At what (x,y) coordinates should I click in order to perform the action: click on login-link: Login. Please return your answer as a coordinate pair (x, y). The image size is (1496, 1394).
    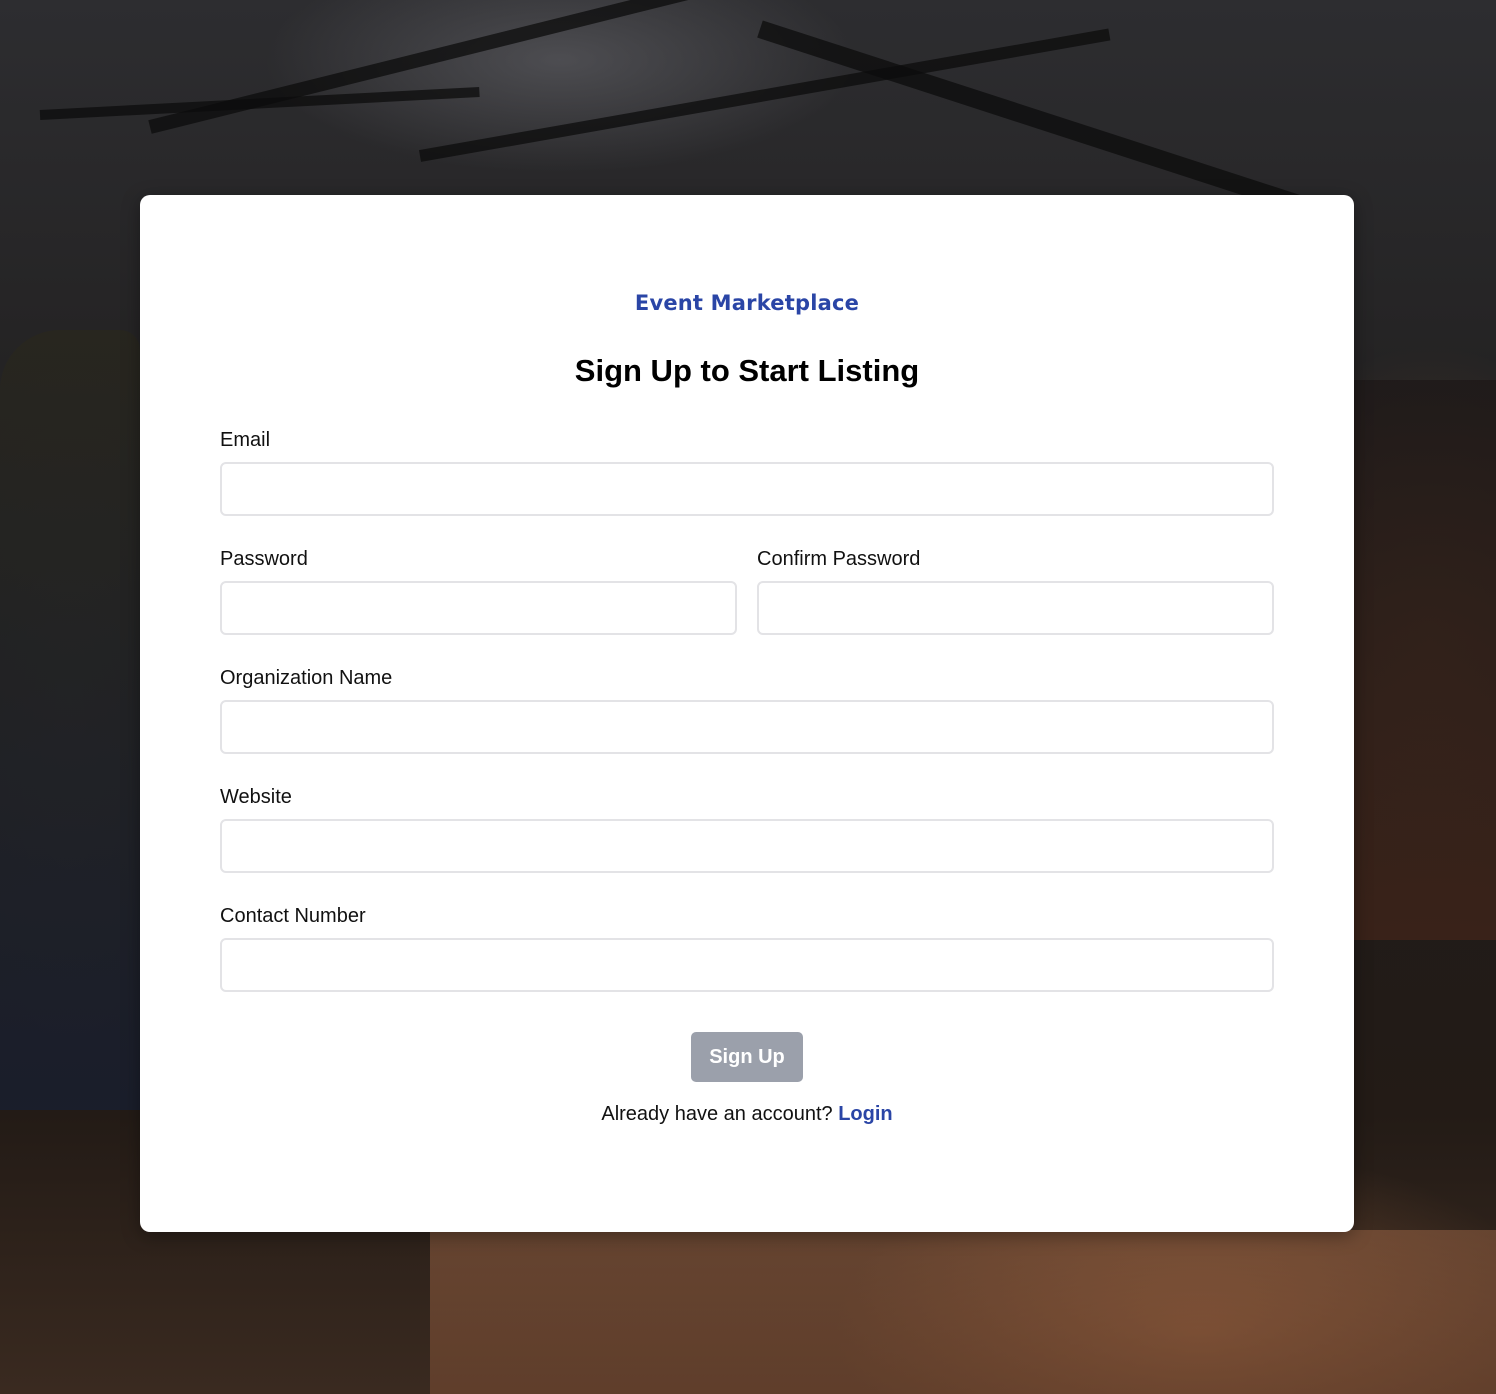
    Looking at the image, I should click on (865, 1114).